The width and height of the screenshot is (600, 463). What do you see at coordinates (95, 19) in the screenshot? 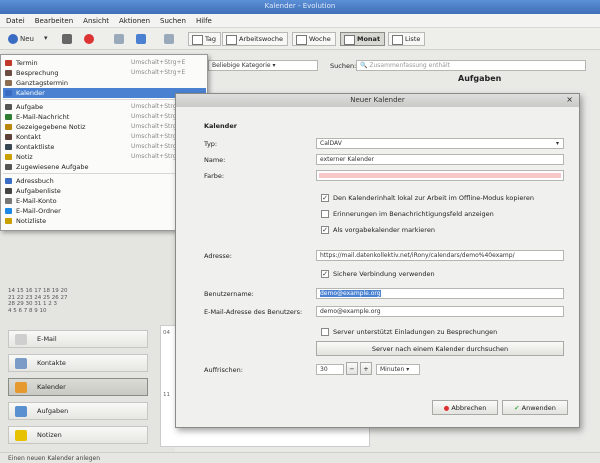
I see `menu-ansicht: Ansicht` at bounding box center [95, 19].